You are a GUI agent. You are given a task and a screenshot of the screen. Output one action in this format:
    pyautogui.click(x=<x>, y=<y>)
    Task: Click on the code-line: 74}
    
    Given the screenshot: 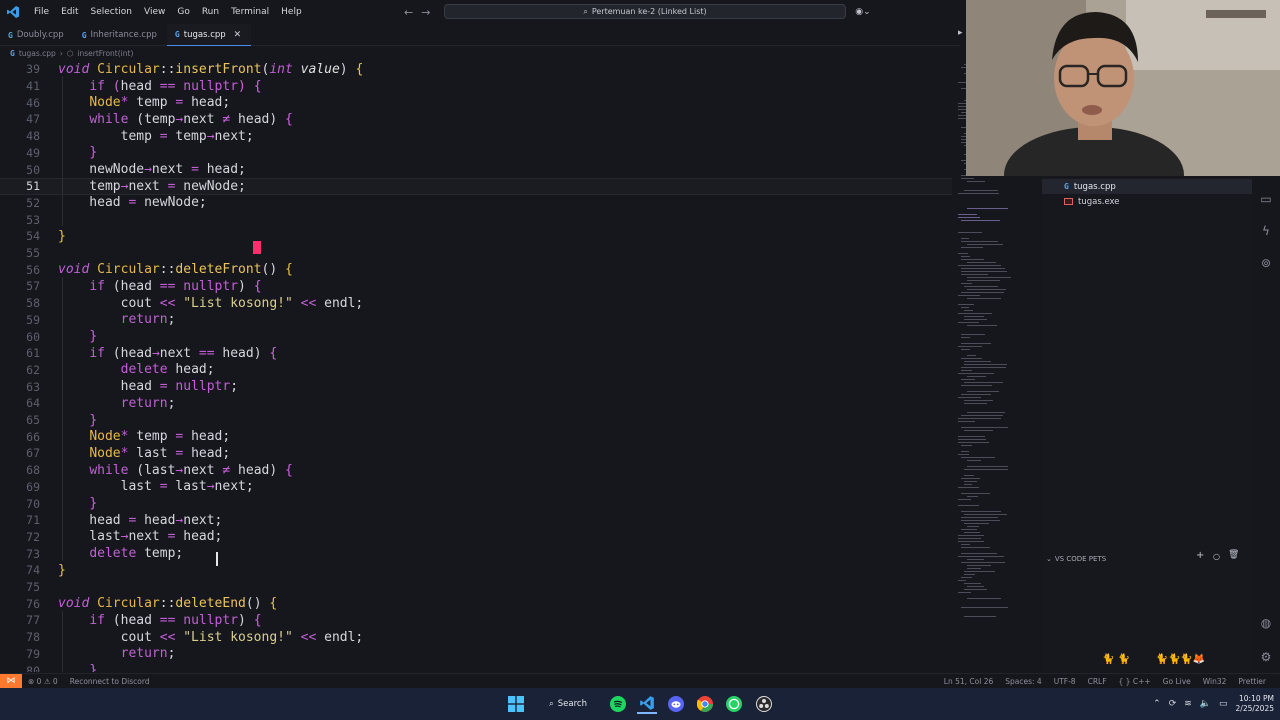 What is the action you would take?
    pyautogui.click(x=476, y=570)
    